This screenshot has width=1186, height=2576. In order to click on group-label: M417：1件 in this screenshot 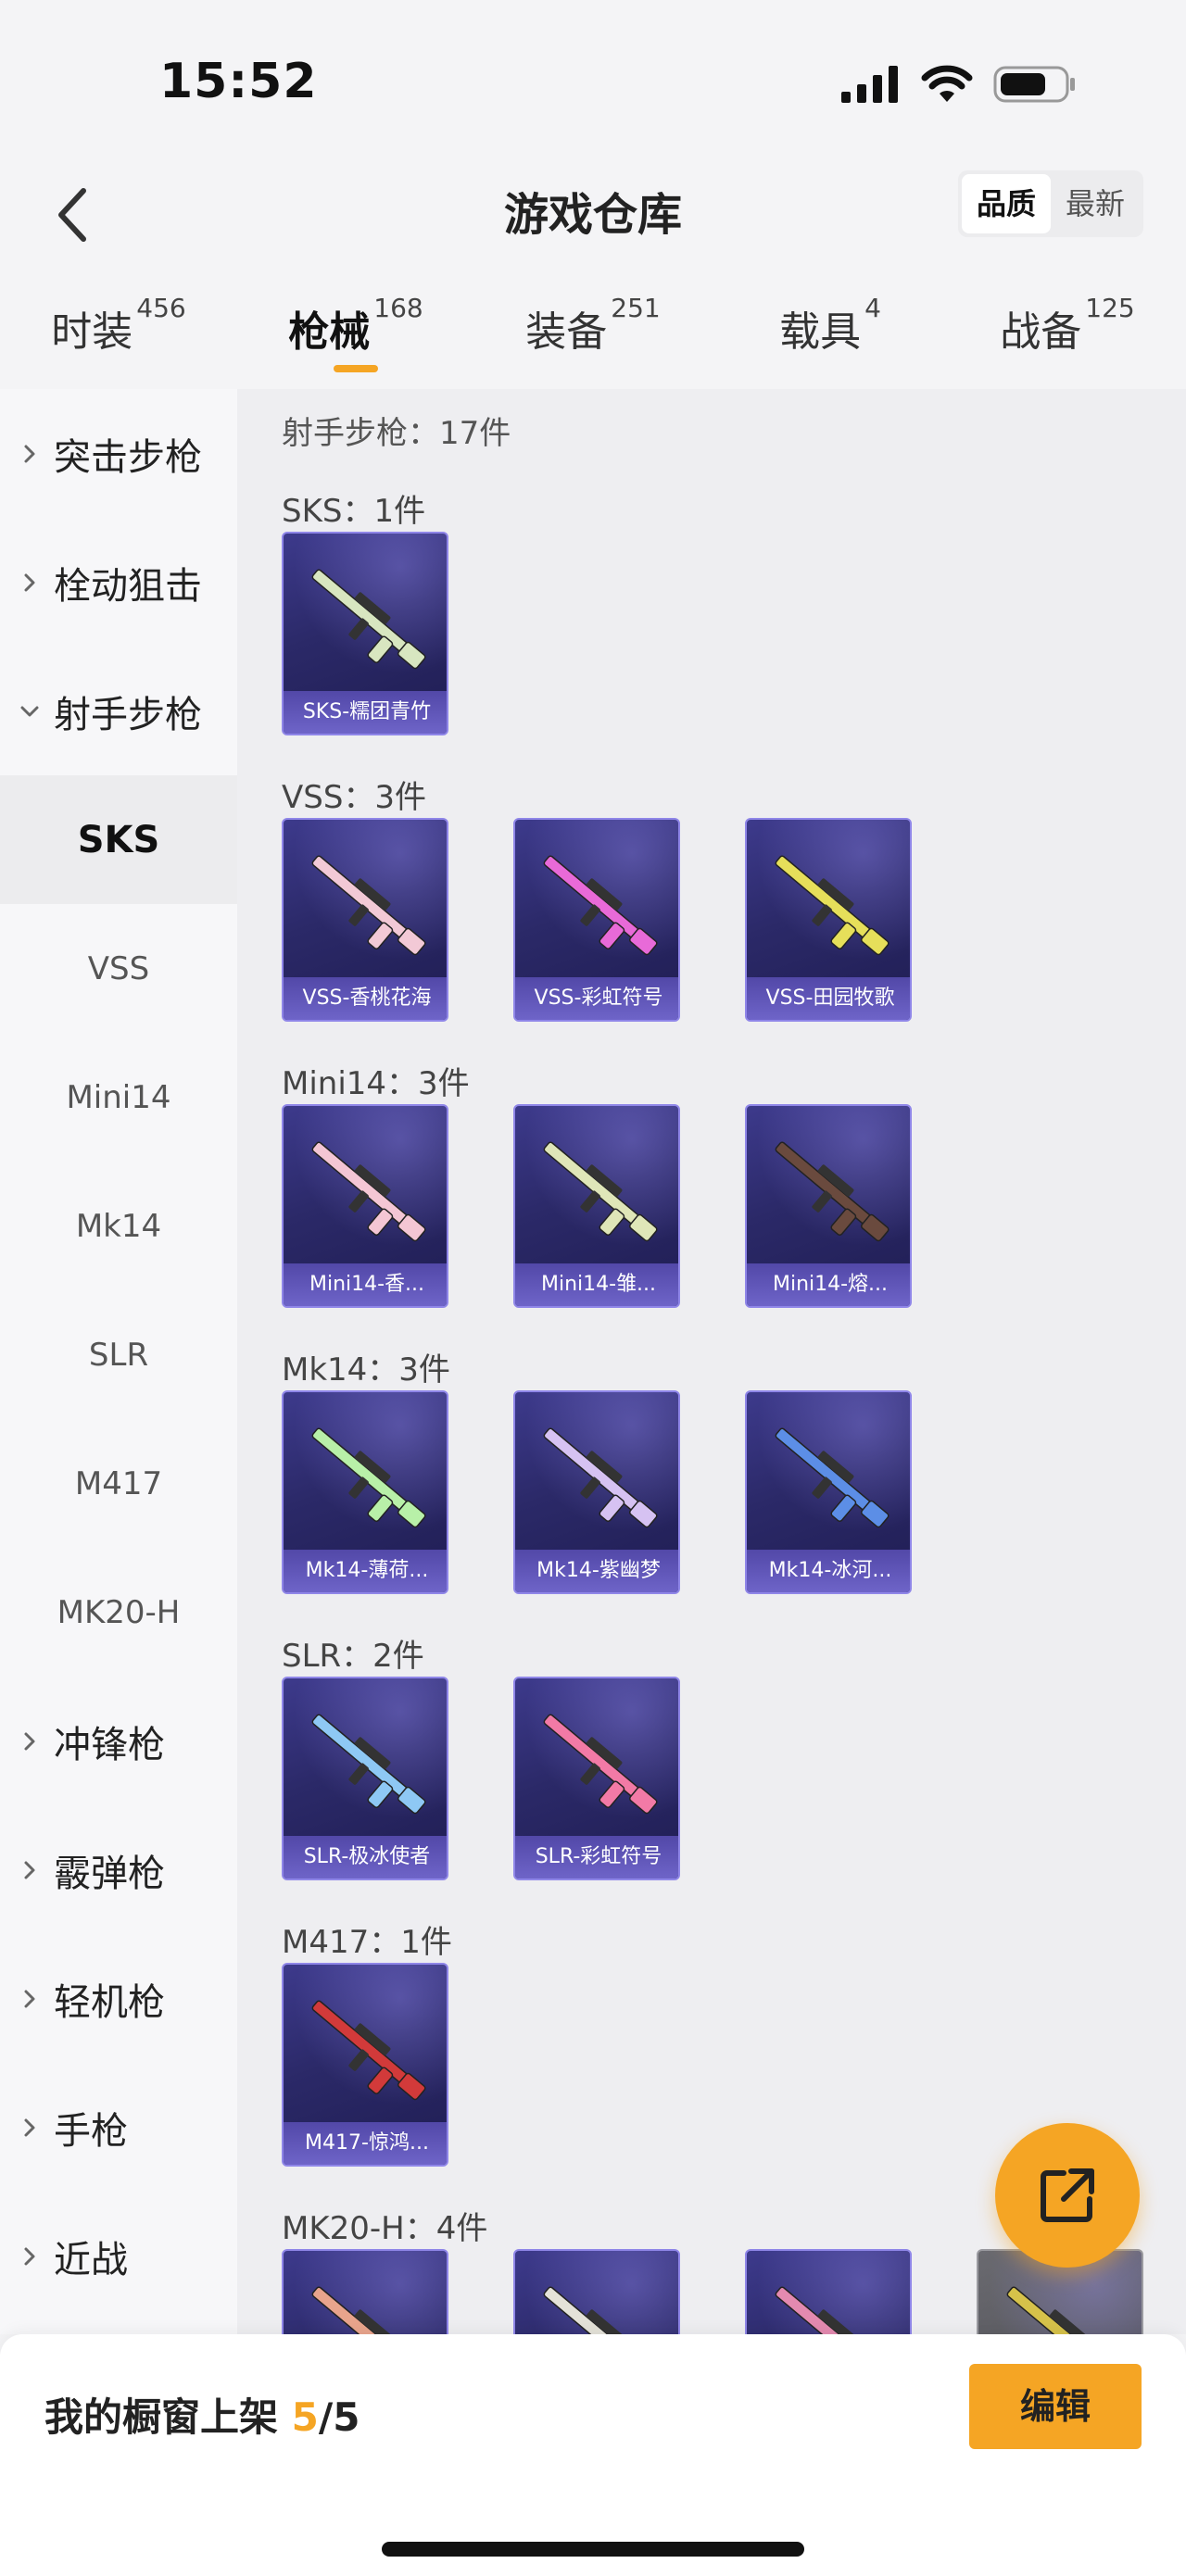, I will do `click(367, 1942)`.